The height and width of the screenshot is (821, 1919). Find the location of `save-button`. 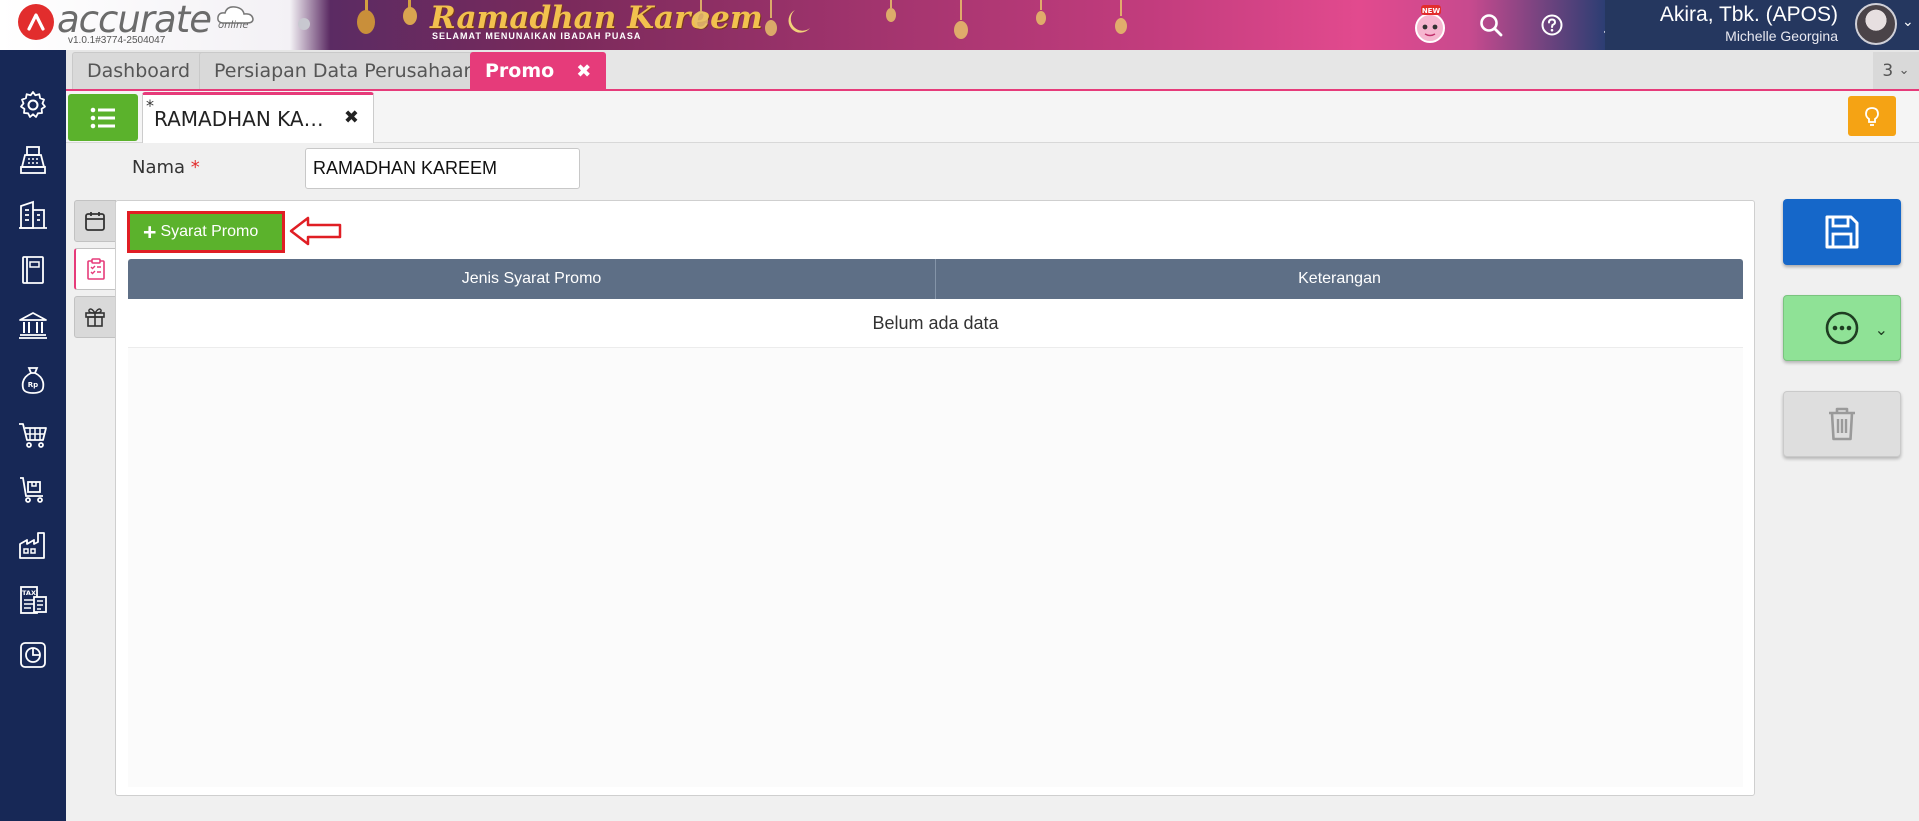

save-button is located at coordinates (1842, 232).